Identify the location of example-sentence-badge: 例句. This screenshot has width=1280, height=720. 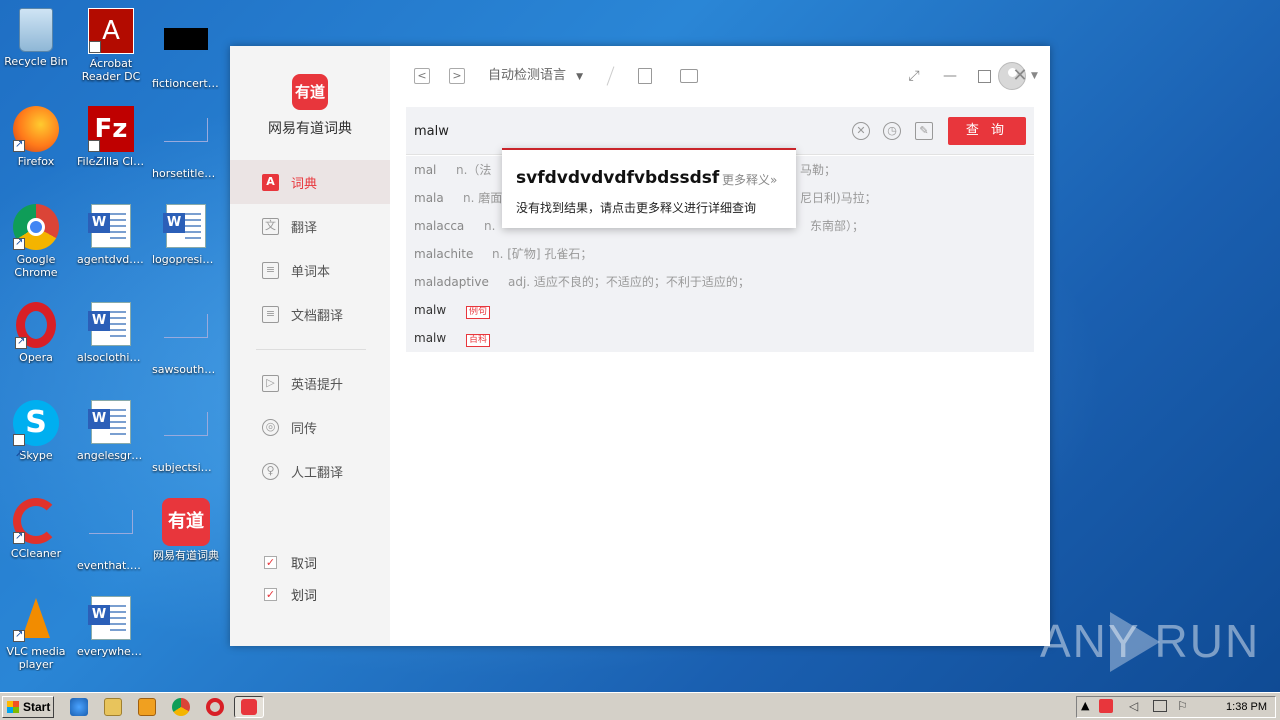
(478, 312).